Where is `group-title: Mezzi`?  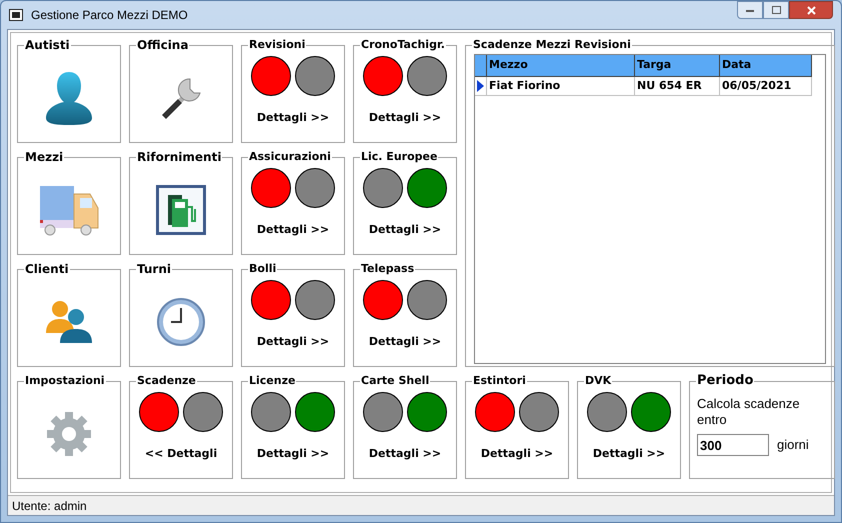 group-title: Mezzi is located at coordinates (44, 157).